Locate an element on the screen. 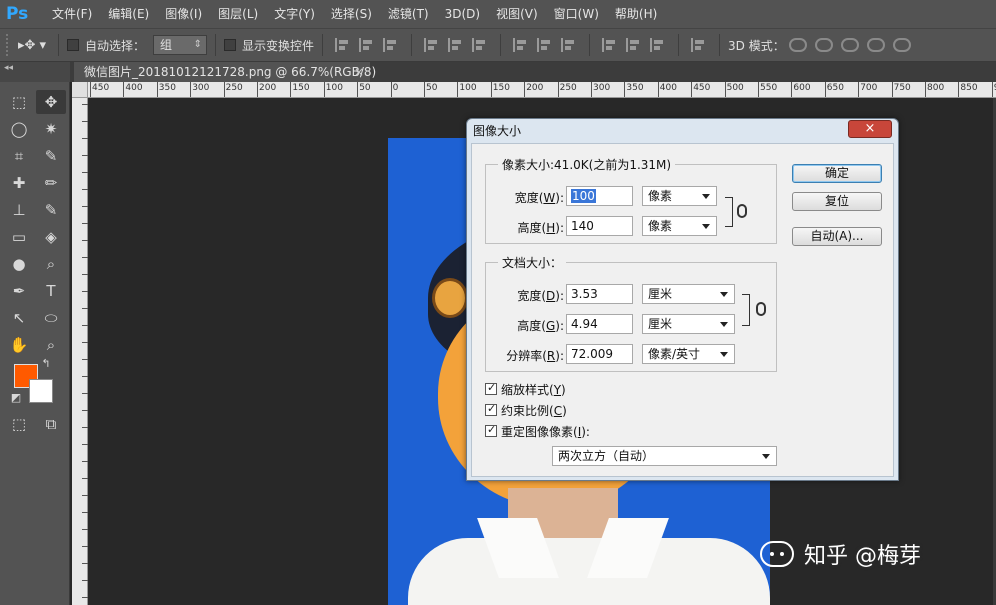 This screenshot has width=996, height=605. resample-label: 重定图像像素(I): is located at coordinates (545, 432).